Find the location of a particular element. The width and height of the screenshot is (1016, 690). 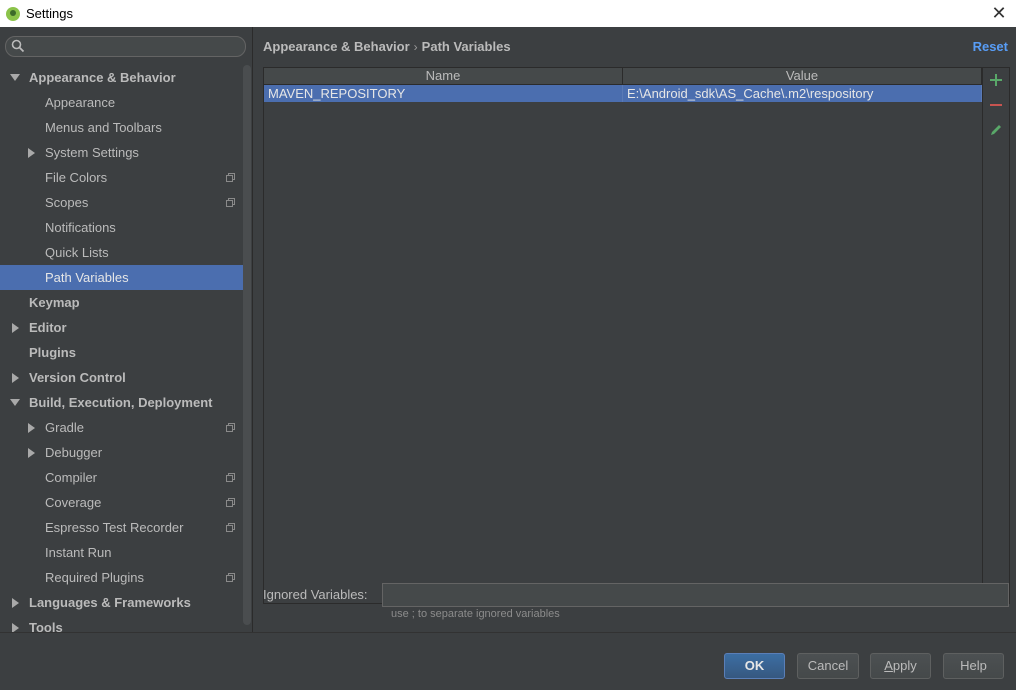

ignored-variables-hint: use ; to separate ignored variables is located at coordinates (475, 614).